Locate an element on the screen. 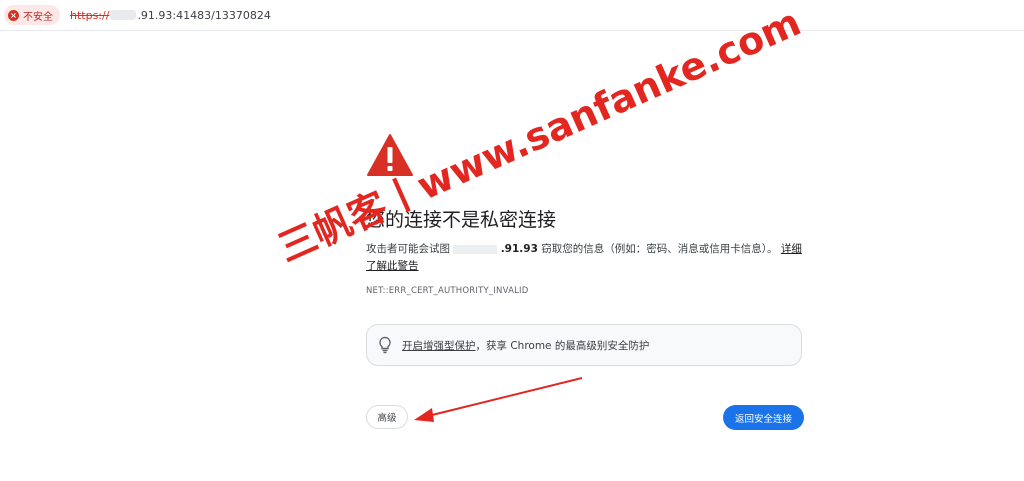  warning-triangle-icon is located at coordinates (390, 155).